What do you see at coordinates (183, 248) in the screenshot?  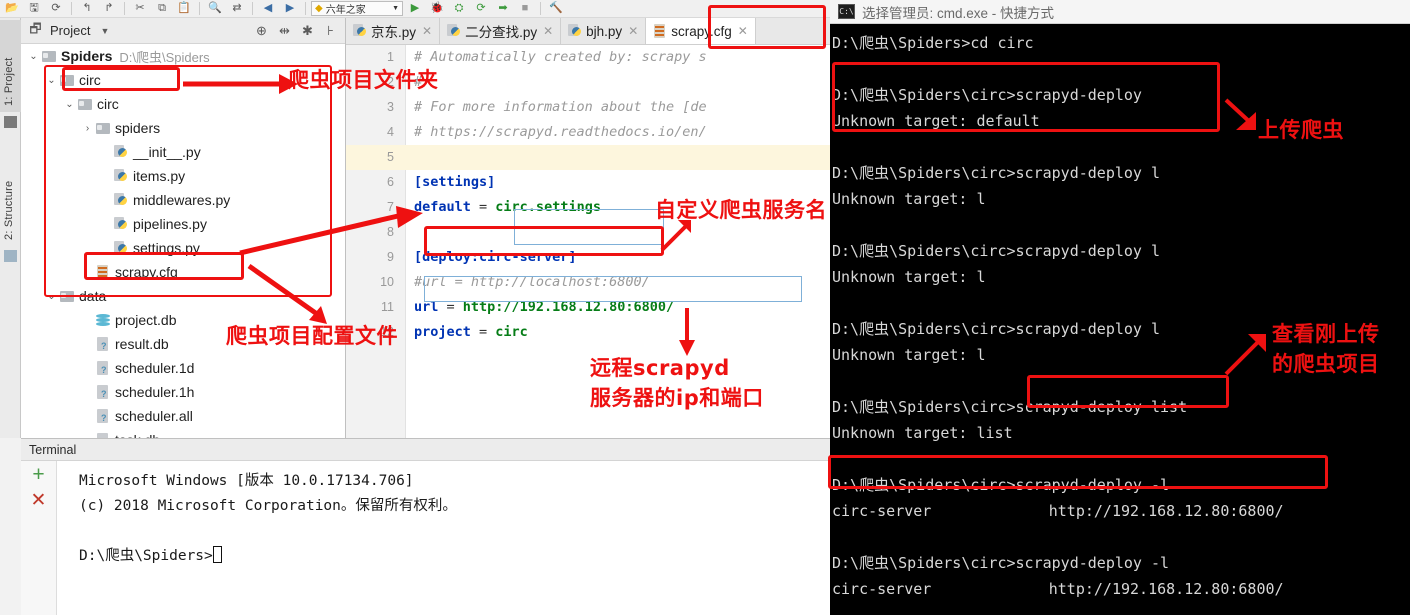 I see `tree-row: settings.py` at bounding box center [183, 248].